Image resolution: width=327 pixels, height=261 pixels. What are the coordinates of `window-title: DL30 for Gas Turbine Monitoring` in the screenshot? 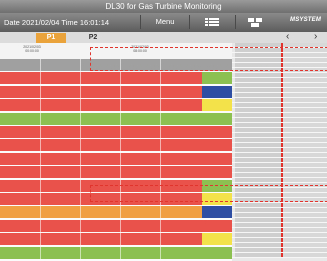 It's located at (163, 6).